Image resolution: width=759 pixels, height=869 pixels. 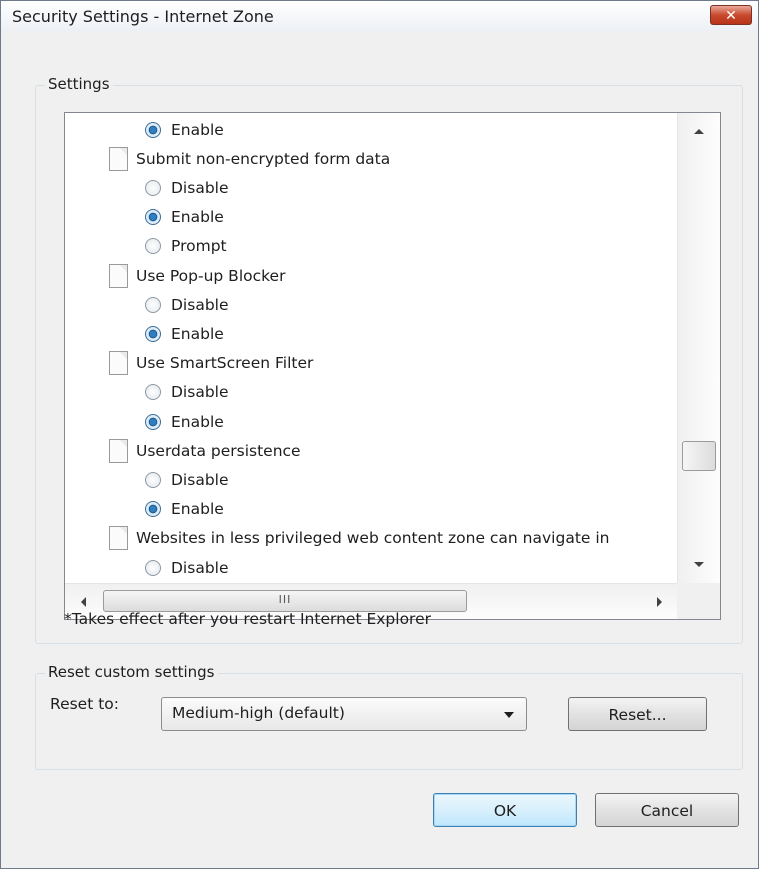 What do you see at coordinates (225, 363) in the screenshot?
I see `category-label: Use SmartScreen Filter` at bounding box center [225, 363].